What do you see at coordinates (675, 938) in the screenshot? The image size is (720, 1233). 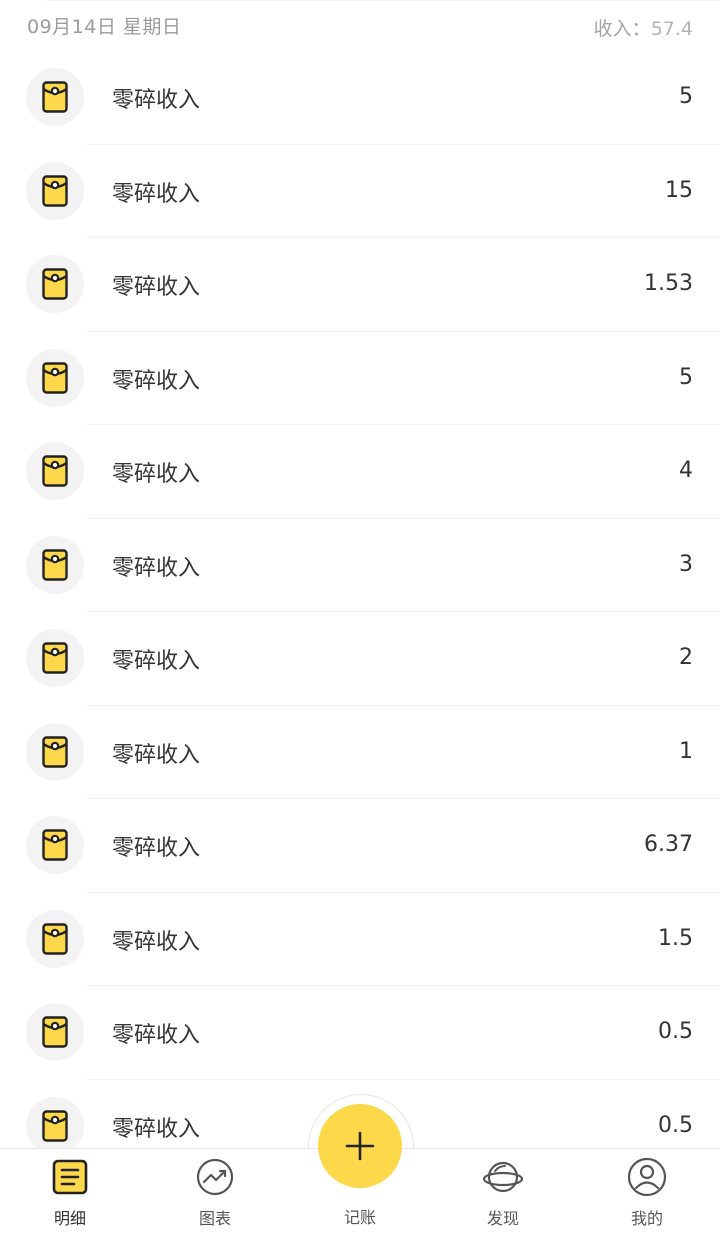 I see `entry-amount: 1.5` at bounding box center [675, 938].